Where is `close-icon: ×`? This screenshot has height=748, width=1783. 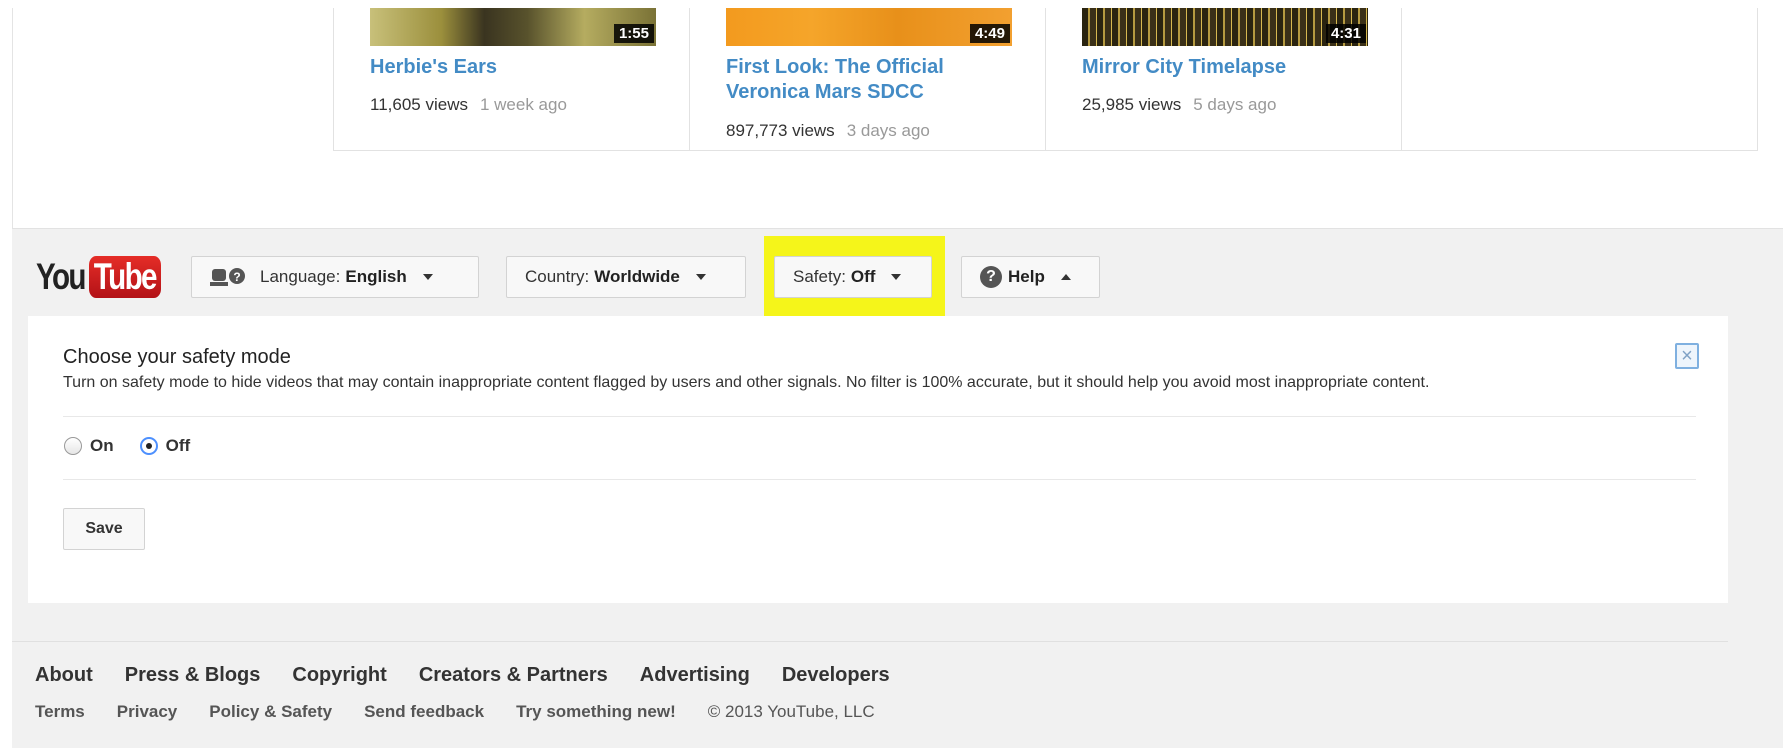 close-icon: × is located at coordinates (1687, 356).